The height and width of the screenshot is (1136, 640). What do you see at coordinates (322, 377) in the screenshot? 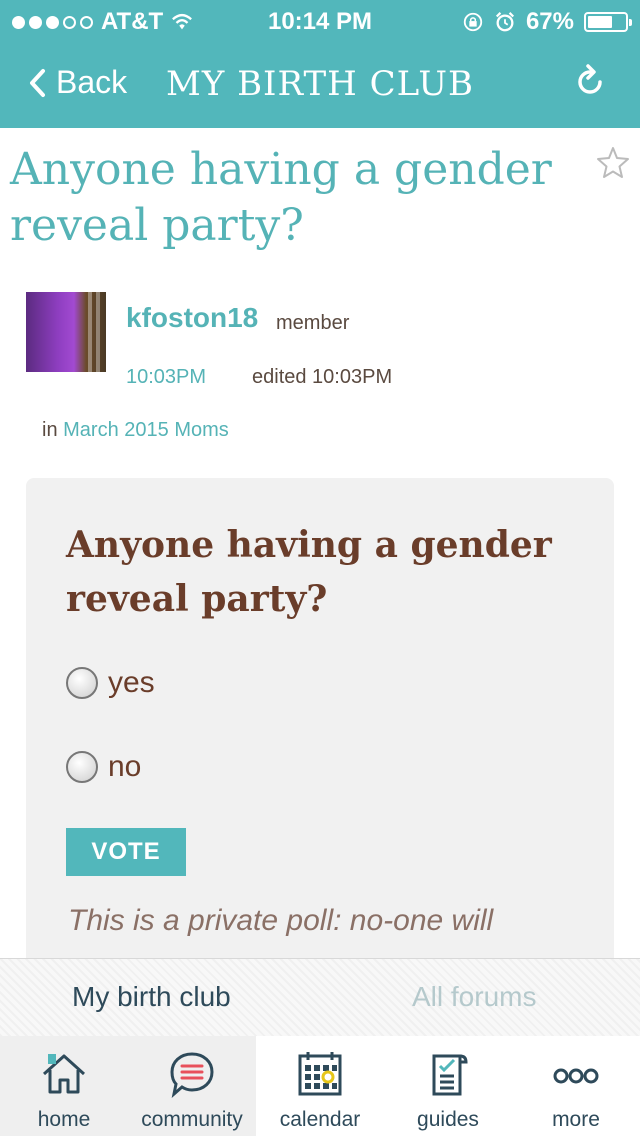
I see `edited-time: edited 10:03PM` at bounding box center [322, 377].